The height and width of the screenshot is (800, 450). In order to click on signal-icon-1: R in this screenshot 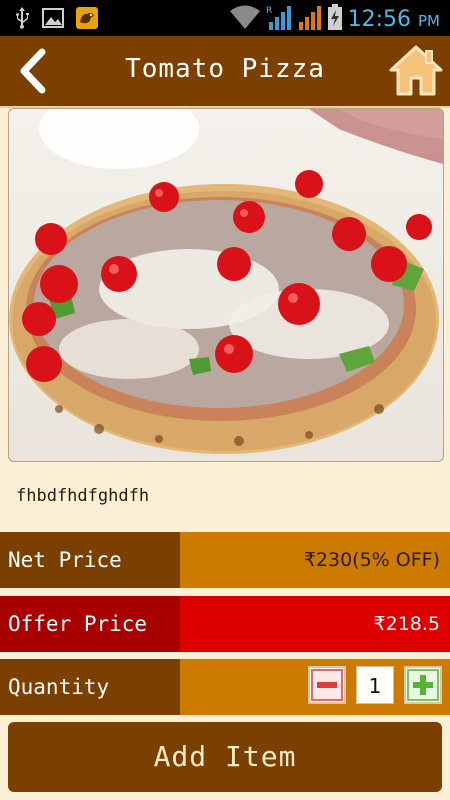, I will do `click(279, 19)`.